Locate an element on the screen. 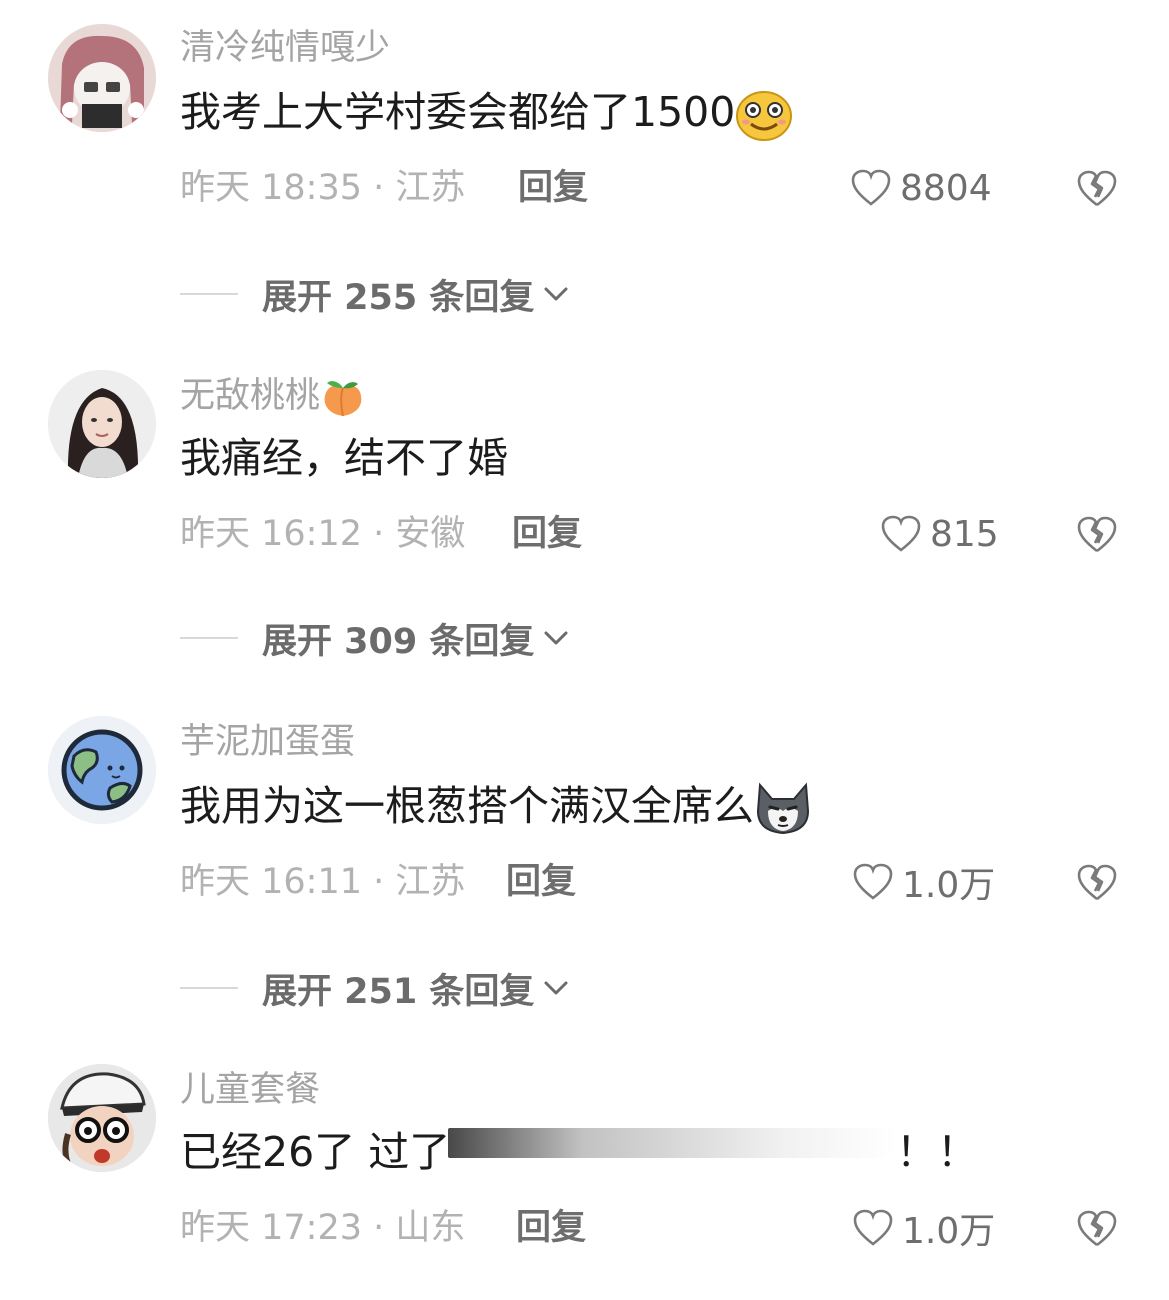 This screenshot has width=1169, height=1300. like-count: 815 is located at coordinates (964, 534).